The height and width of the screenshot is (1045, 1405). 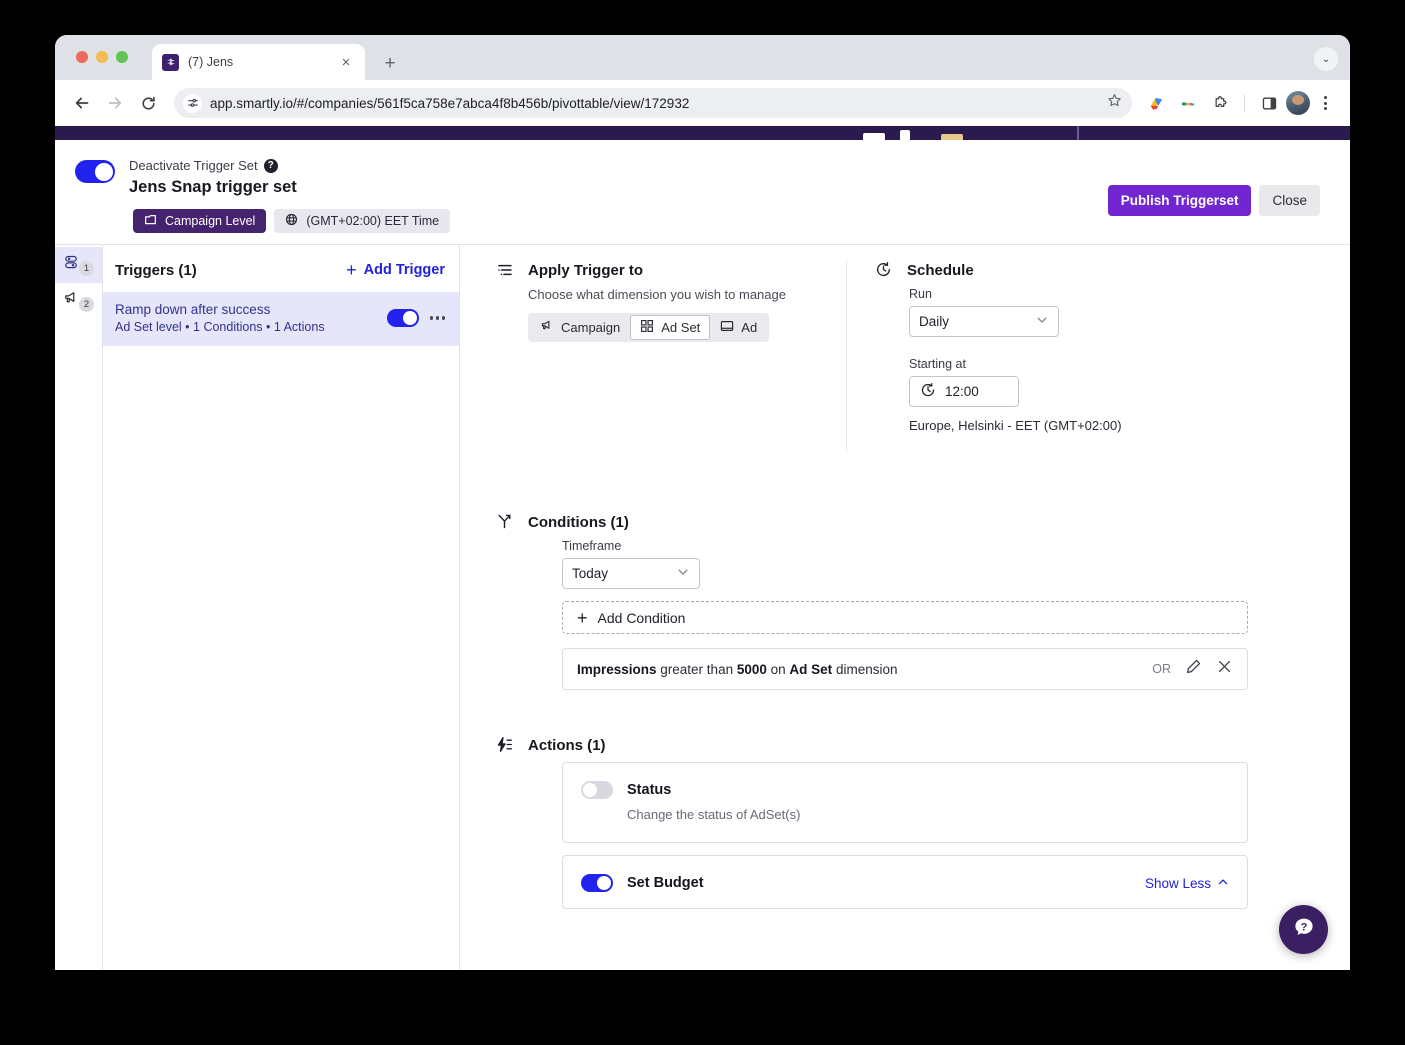 What do you see at coordinates (597, 790) in the screenshot?
I see `status-action-toggle` at bounding box center [597, 790].